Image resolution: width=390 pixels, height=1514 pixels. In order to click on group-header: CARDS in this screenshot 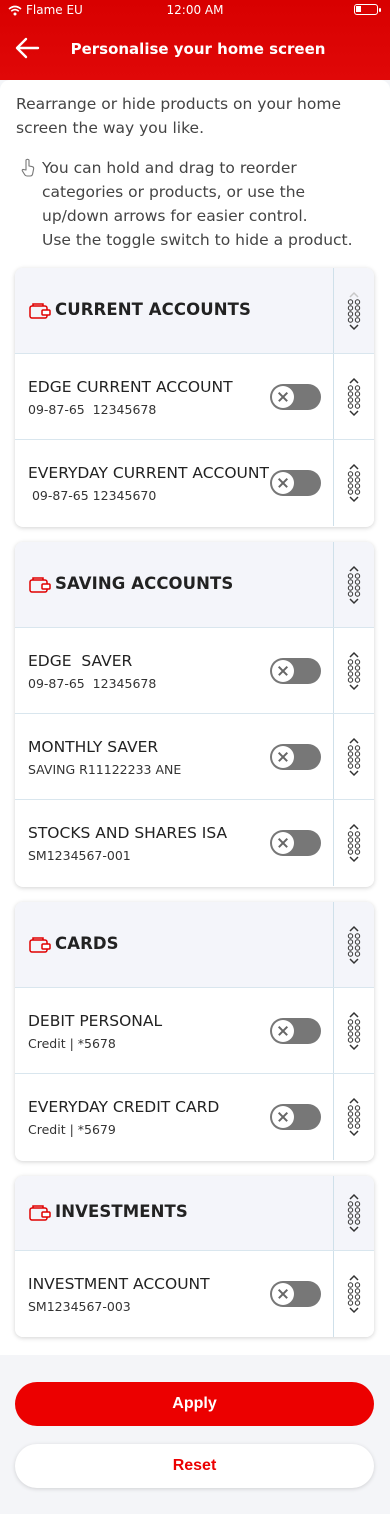, I will do `click(194, 945)`.